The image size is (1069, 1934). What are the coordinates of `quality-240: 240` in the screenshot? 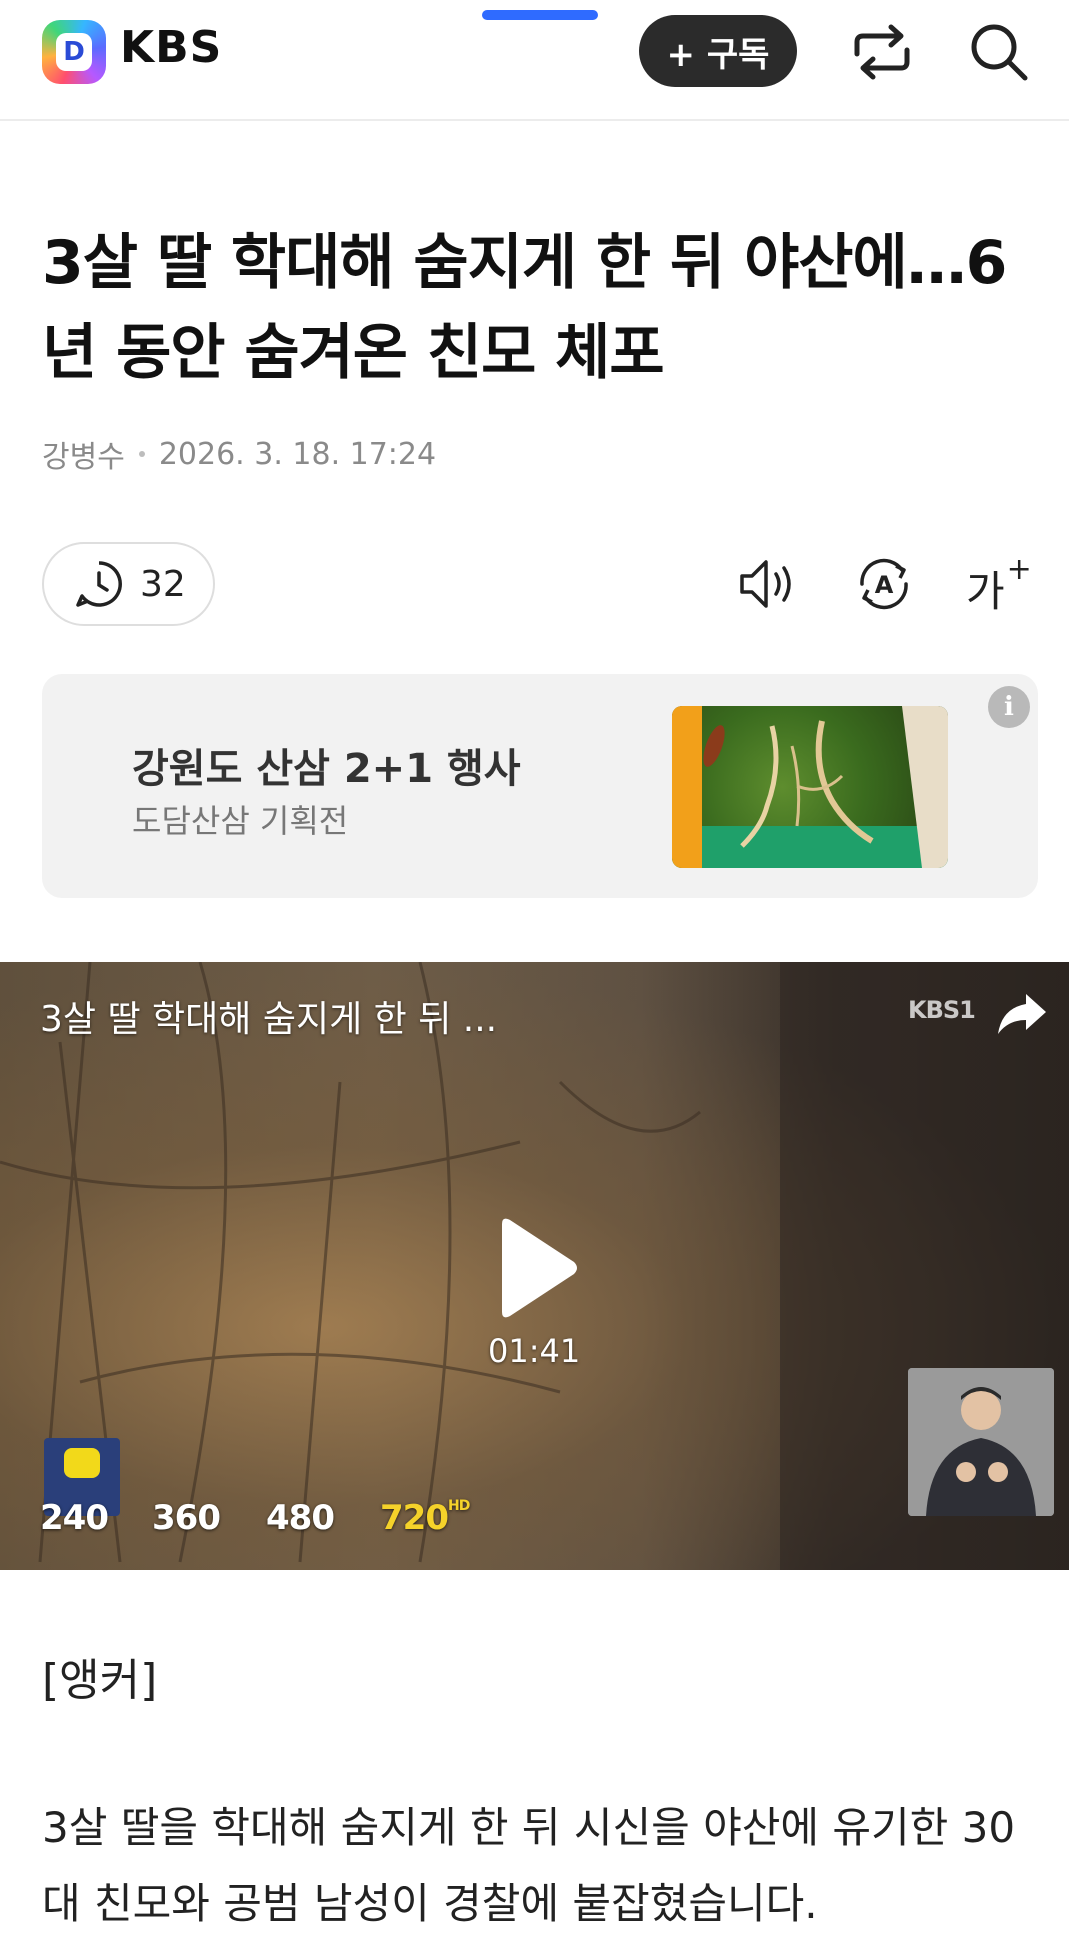 It's located at (74, 1518).